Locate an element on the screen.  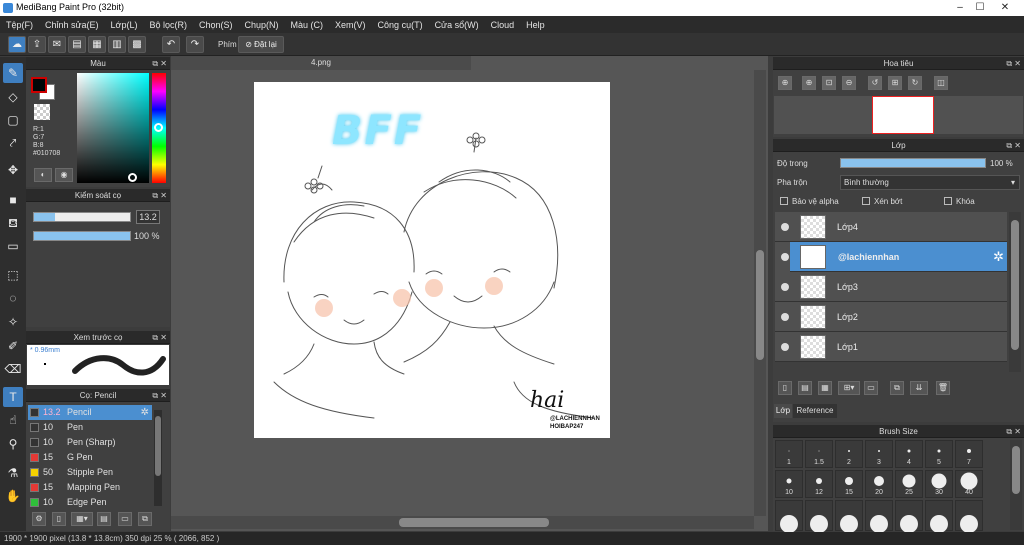
merge-layer-icon: ⇊ is located at coordinates (919, 388).